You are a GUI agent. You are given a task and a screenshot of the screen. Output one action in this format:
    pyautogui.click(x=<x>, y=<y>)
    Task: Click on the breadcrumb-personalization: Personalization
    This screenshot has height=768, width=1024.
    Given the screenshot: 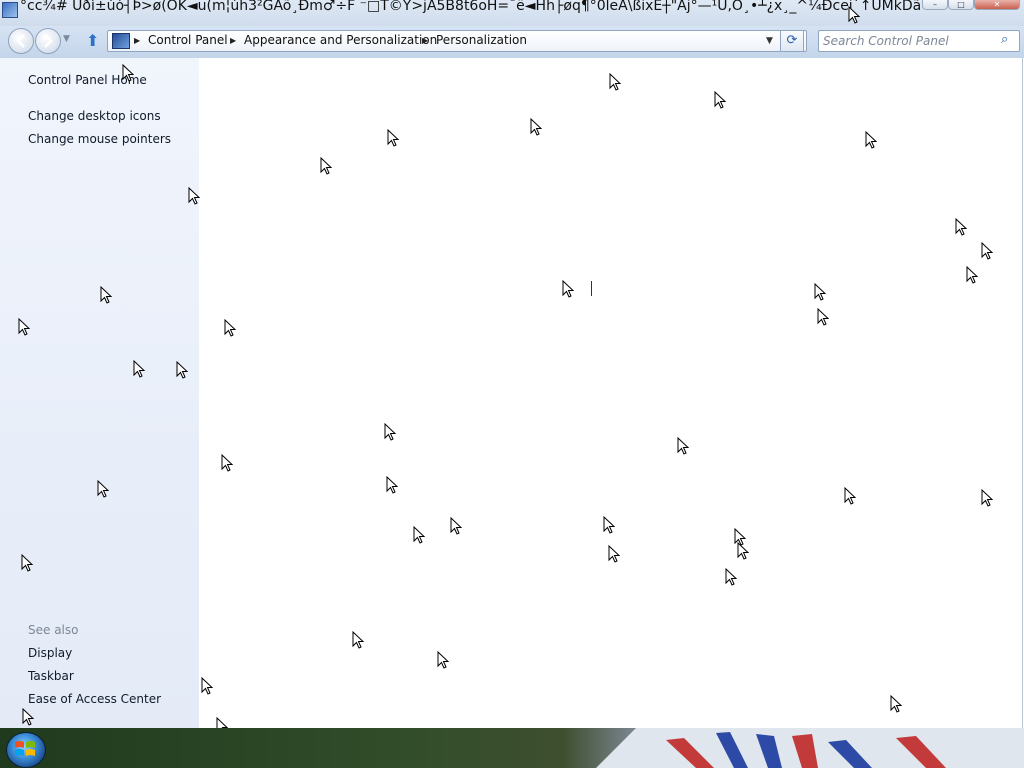 What is the action you would take?
    pyautogui.click(x=481, y=40)
    